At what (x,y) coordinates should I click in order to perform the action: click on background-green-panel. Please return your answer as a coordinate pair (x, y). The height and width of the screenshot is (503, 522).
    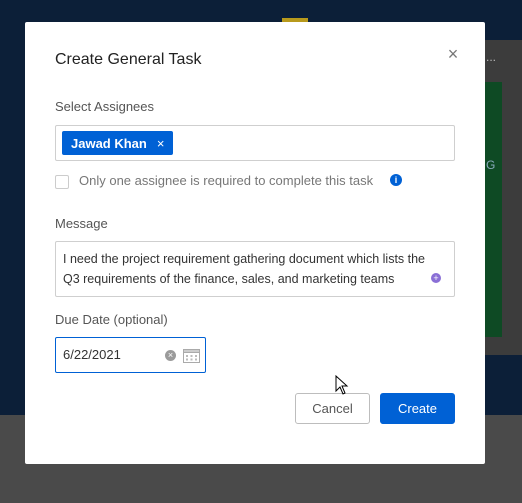
    Looking at the image, I should click on (493, 209).